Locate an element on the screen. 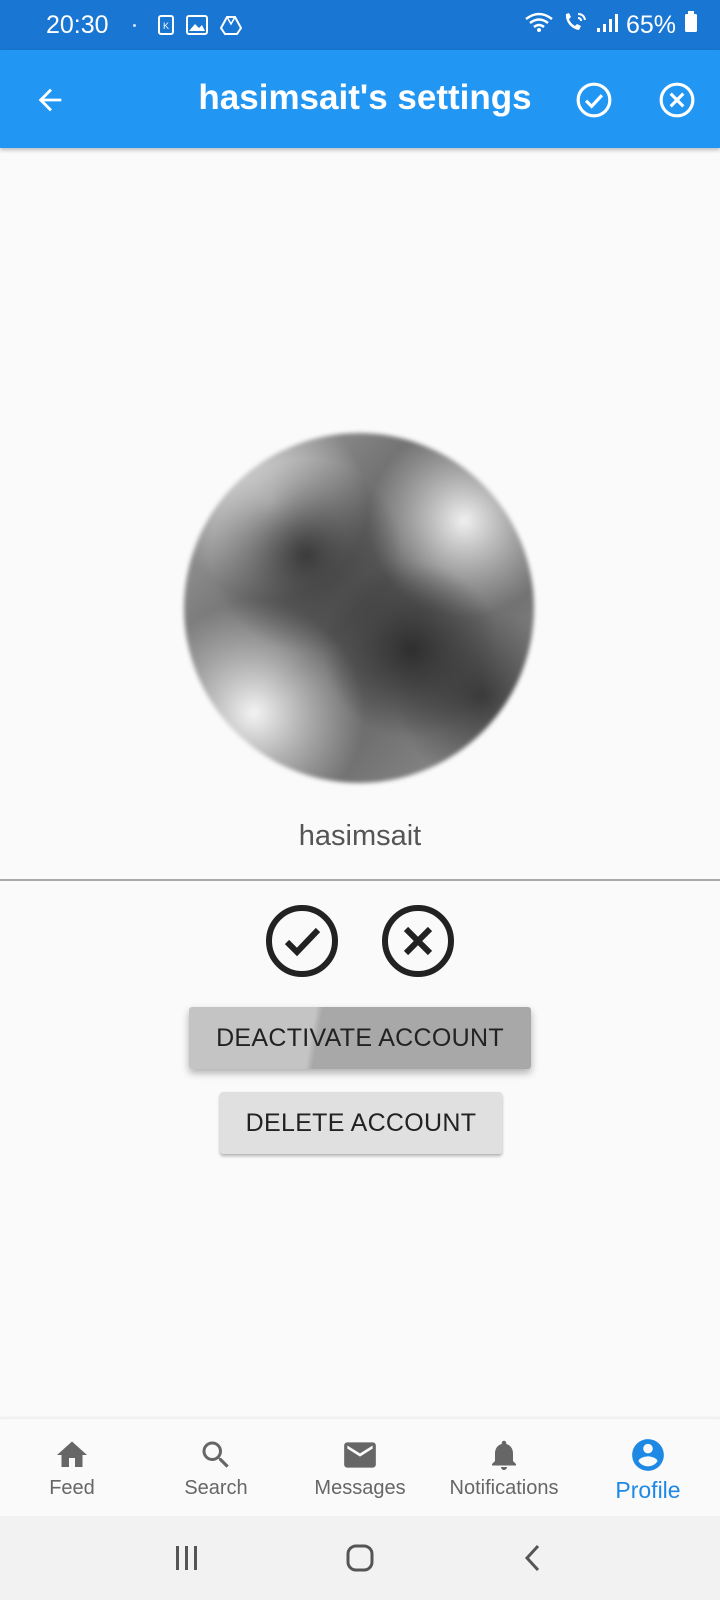 Image resolution: width=720 pixels, height=1600 pixels. status-bar: 20:30 K 65% is located at coordinates (360, 25).